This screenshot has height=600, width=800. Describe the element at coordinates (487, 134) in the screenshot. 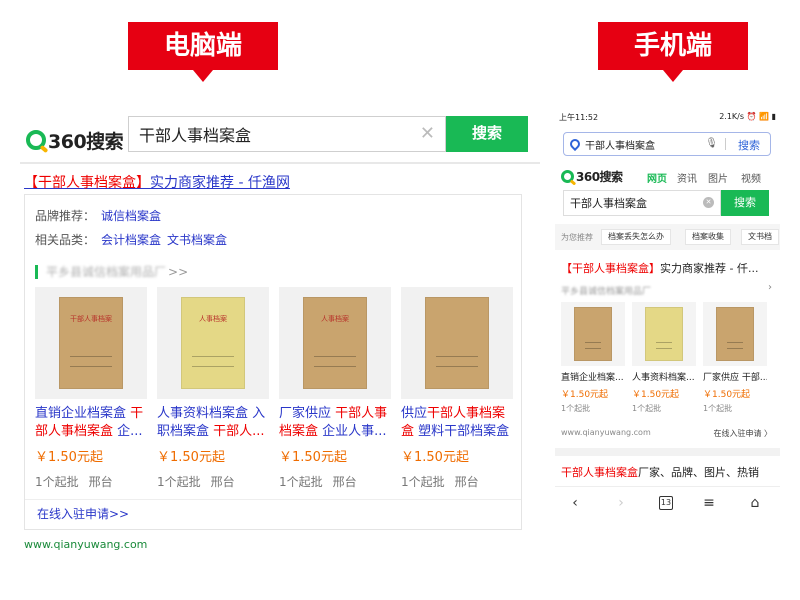

I see `search-button: 搜索` at that location.